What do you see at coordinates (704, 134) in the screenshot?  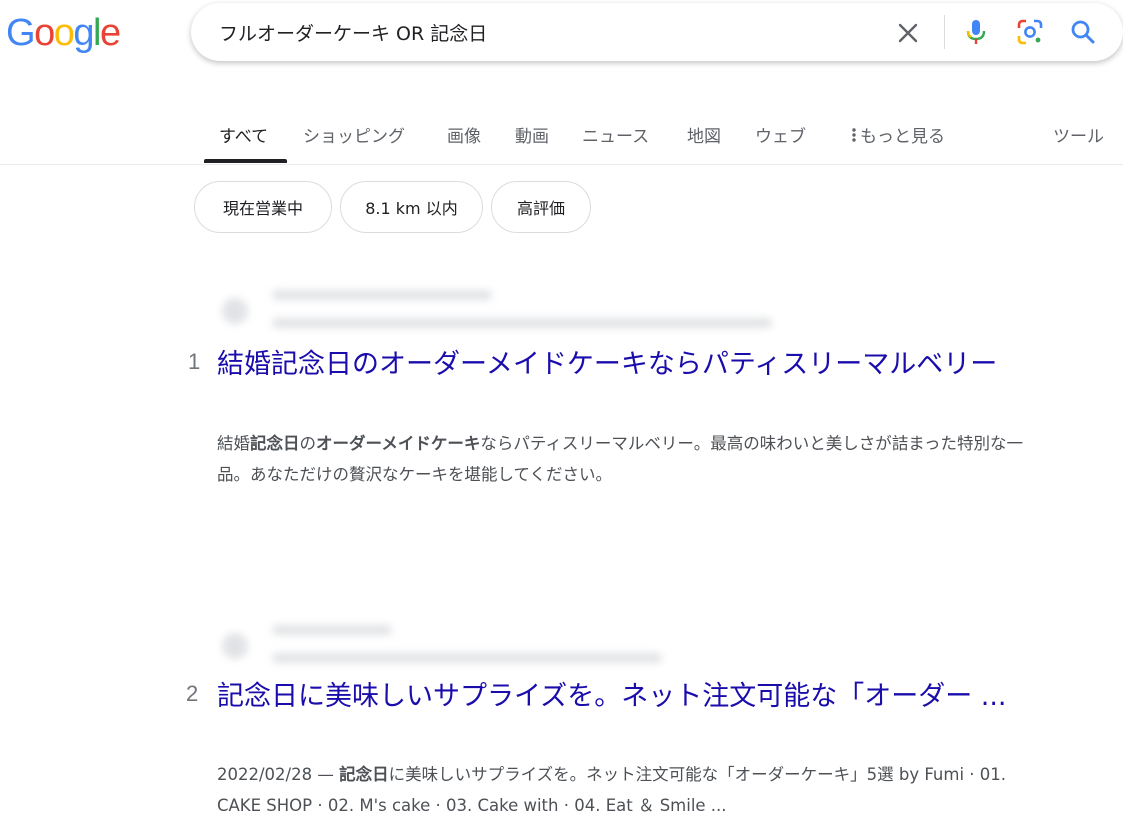 I see `tab-maps: 地図` at bounding box center [704, 134].